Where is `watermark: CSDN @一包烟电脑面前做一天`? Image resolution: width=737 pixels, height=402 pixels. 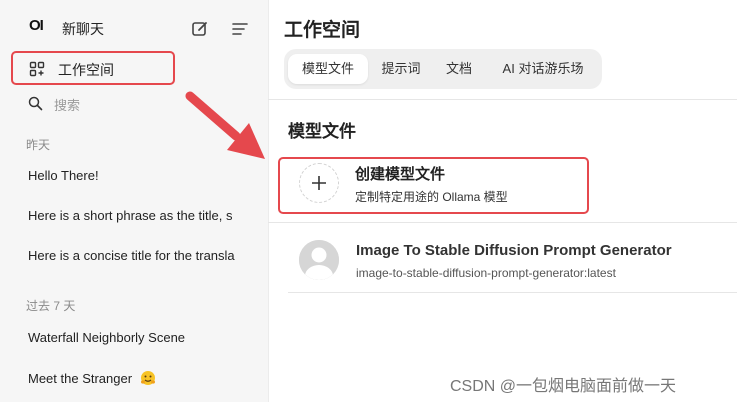
watermark: CSDN @一包烟电脑面前做一天 is located at coordinates (563, 386).